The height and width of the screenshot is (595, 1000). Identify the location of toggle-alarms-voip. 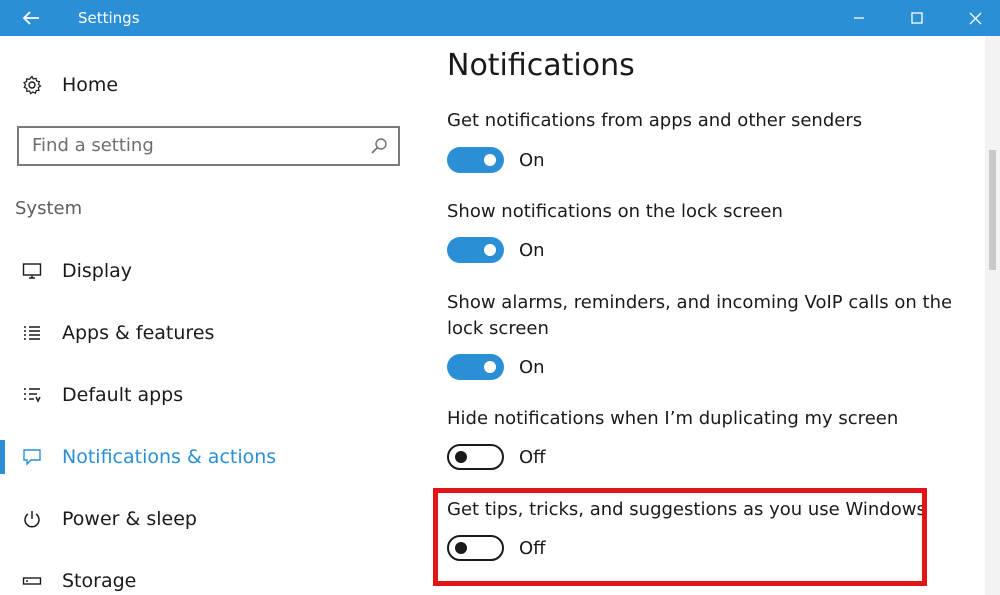
(475, 367).